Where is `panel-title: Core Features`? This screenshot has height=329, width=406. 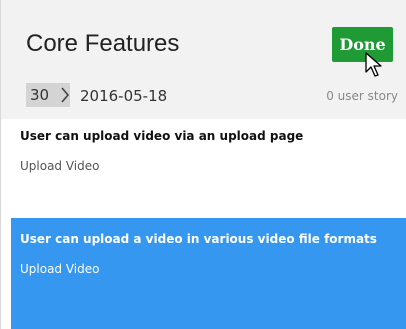 panel-title: Core Features is located at coordinates (103, 43).